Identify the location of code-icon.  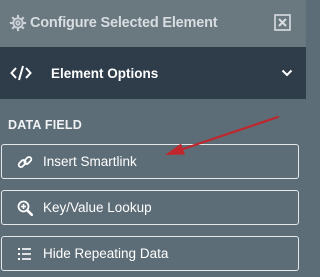
(21, 73).